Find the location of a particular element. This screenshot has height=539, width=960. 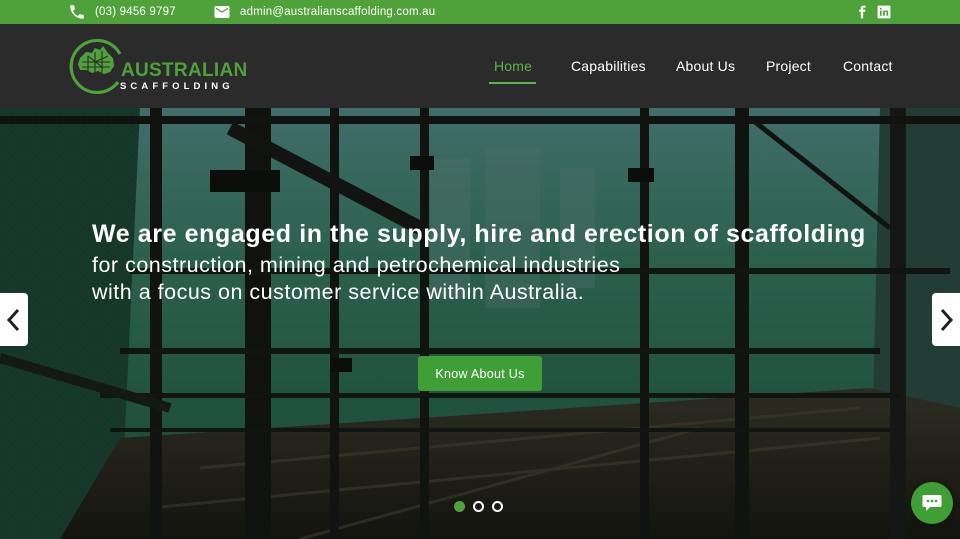

phone-contact: (03) 9456 9797 is located at coordinates (122, 12).